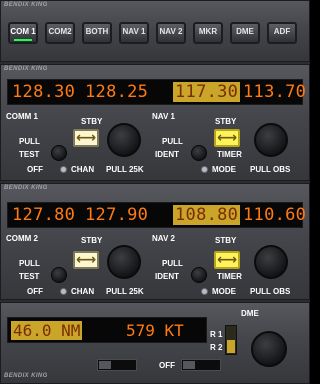 The height and width of the screenshot is (384, 320). What do you see at coordinates (201, 365) in the screenshot?
I see `dme-off-switch` at bounding box center [201, 365].